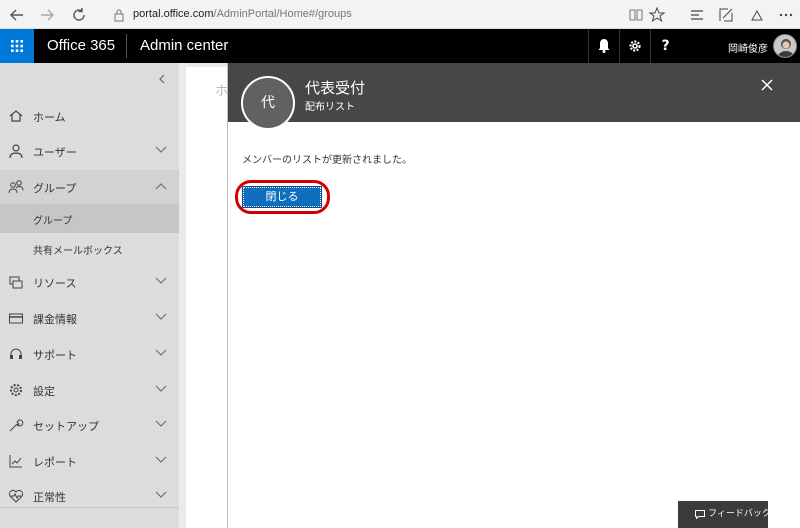 This screenshot has width=800, height=528. What do you see at coordinates (66, 426) in the screenshot?
I see `nav-item-label: セットアップ` at bounding box center [66, 426].